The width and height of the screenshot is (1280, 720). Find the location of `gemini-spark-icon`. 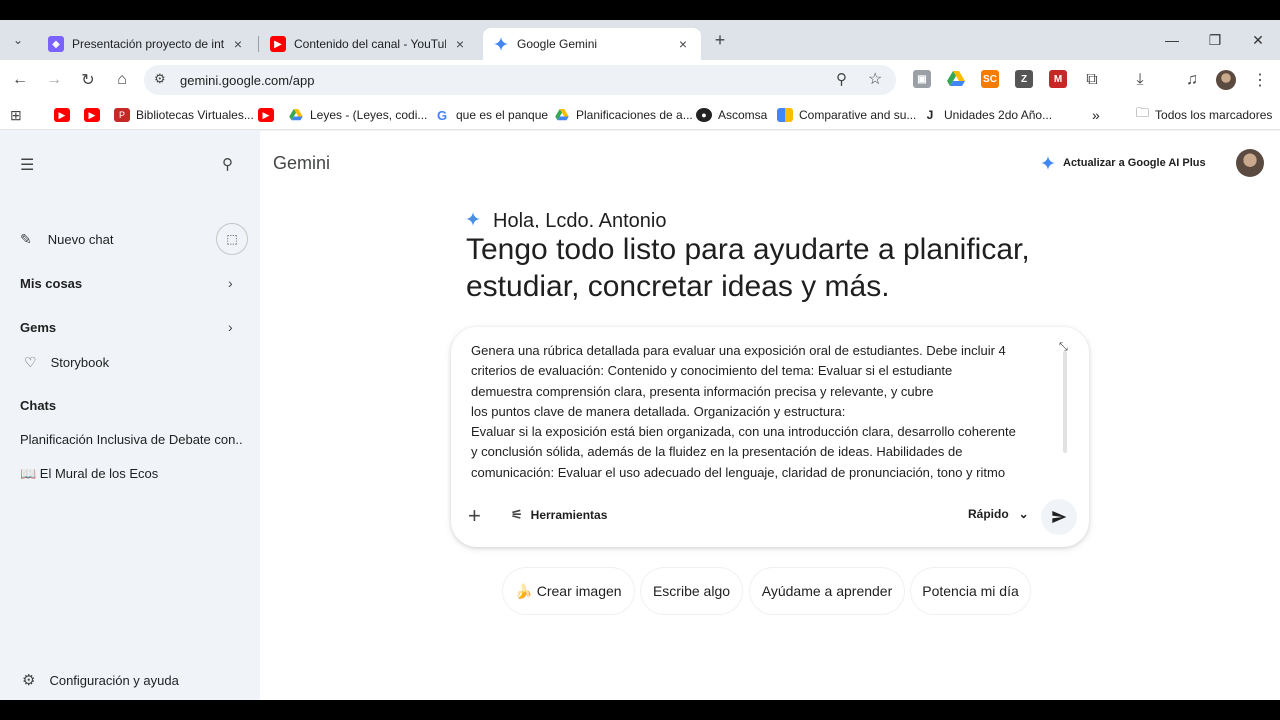

gemini-spark-icon is located at coordinates (1048, 163).